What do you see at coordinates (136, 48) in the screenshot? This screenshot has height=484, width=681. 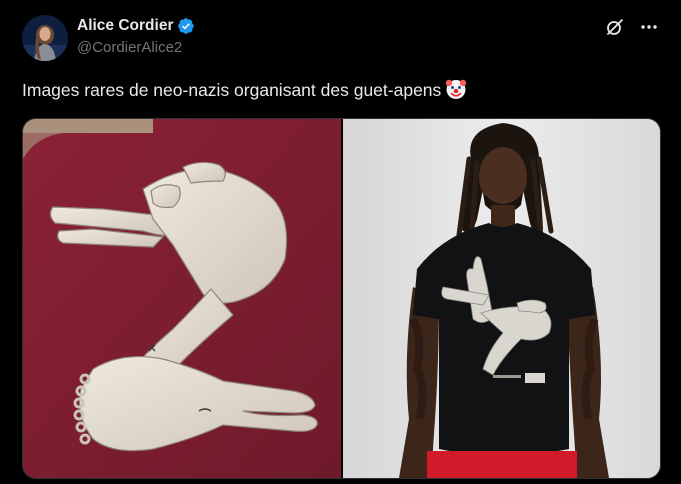 I see `handle: @CordierAlice2` at bounding box center [136, 48].